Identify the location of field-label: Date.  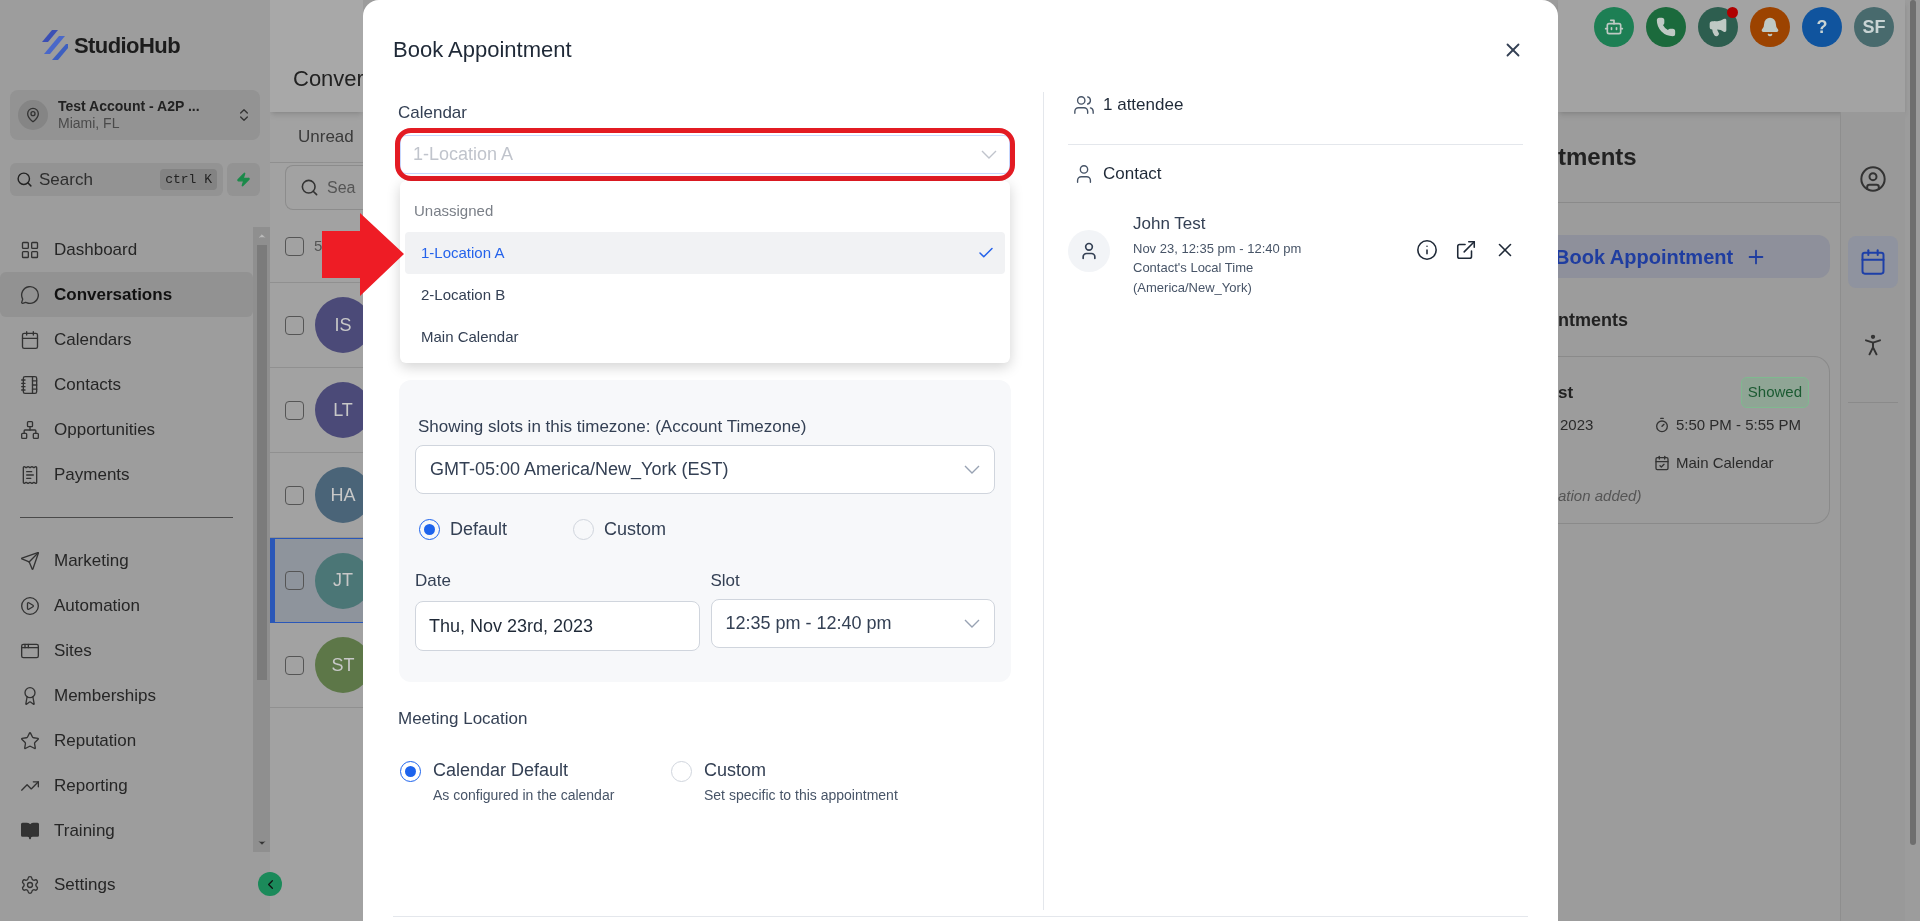
(433, 579).